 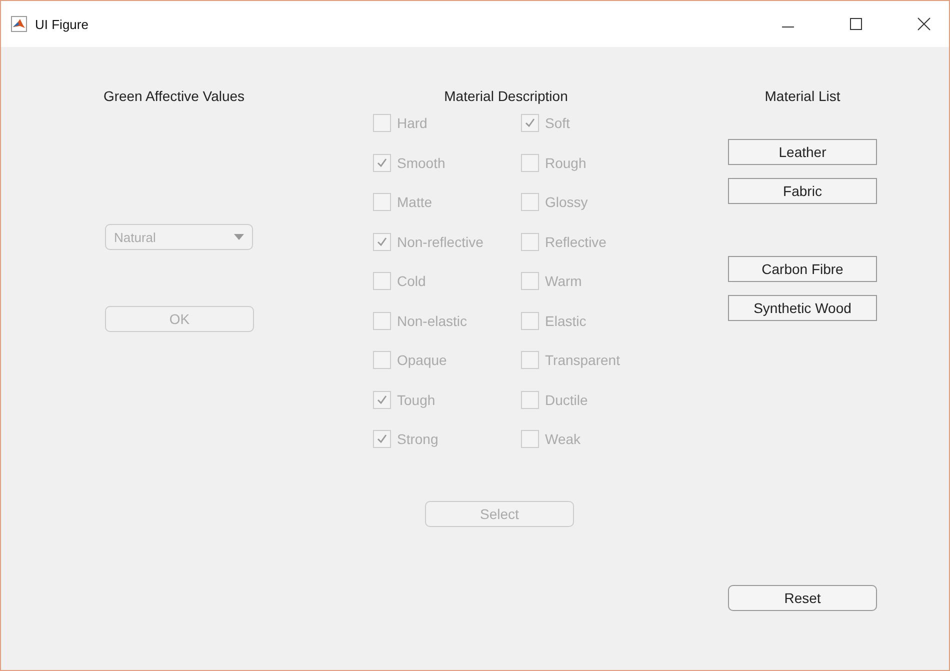 What do you see at coordinates (856, 24) in the screenshot?
I see `maximize-icon` at bounding box center [856, 24].